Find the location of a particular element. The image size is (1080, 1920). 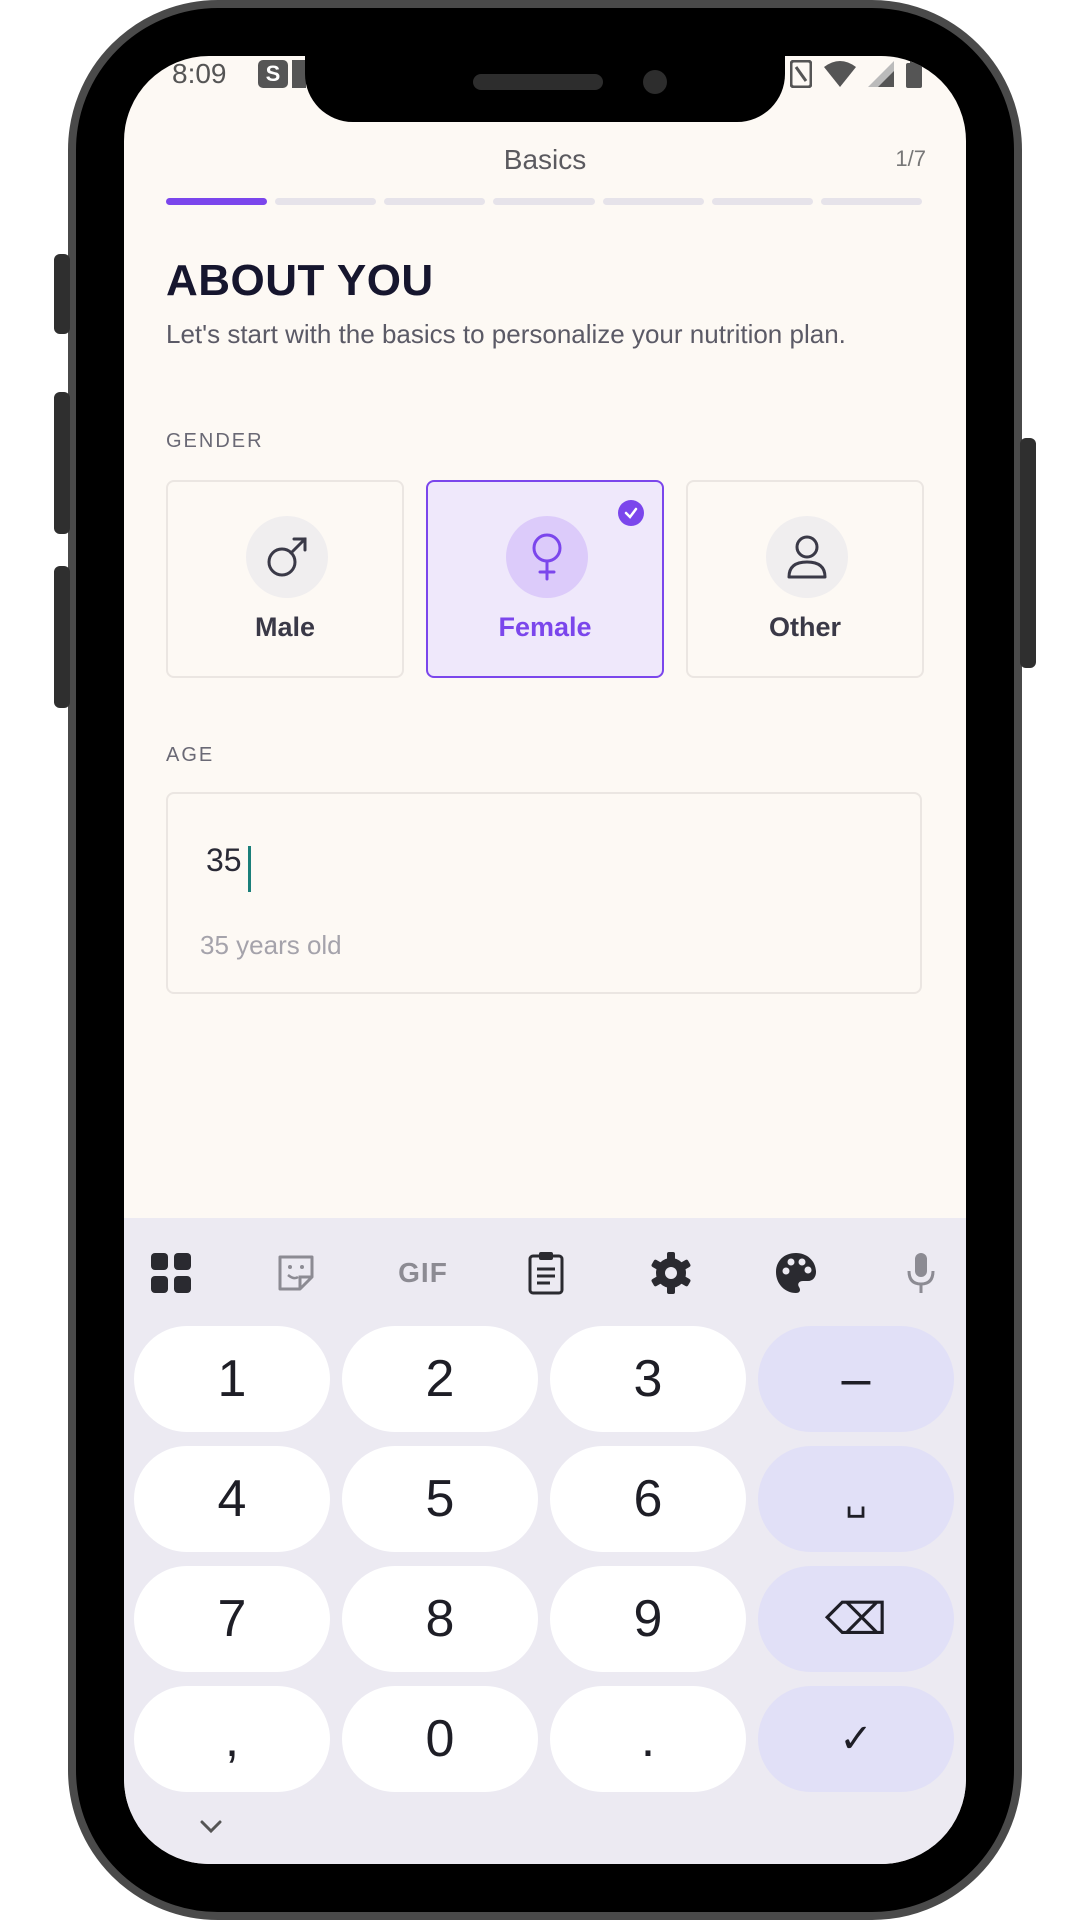

status-icons is located at coordinates (856, 74).